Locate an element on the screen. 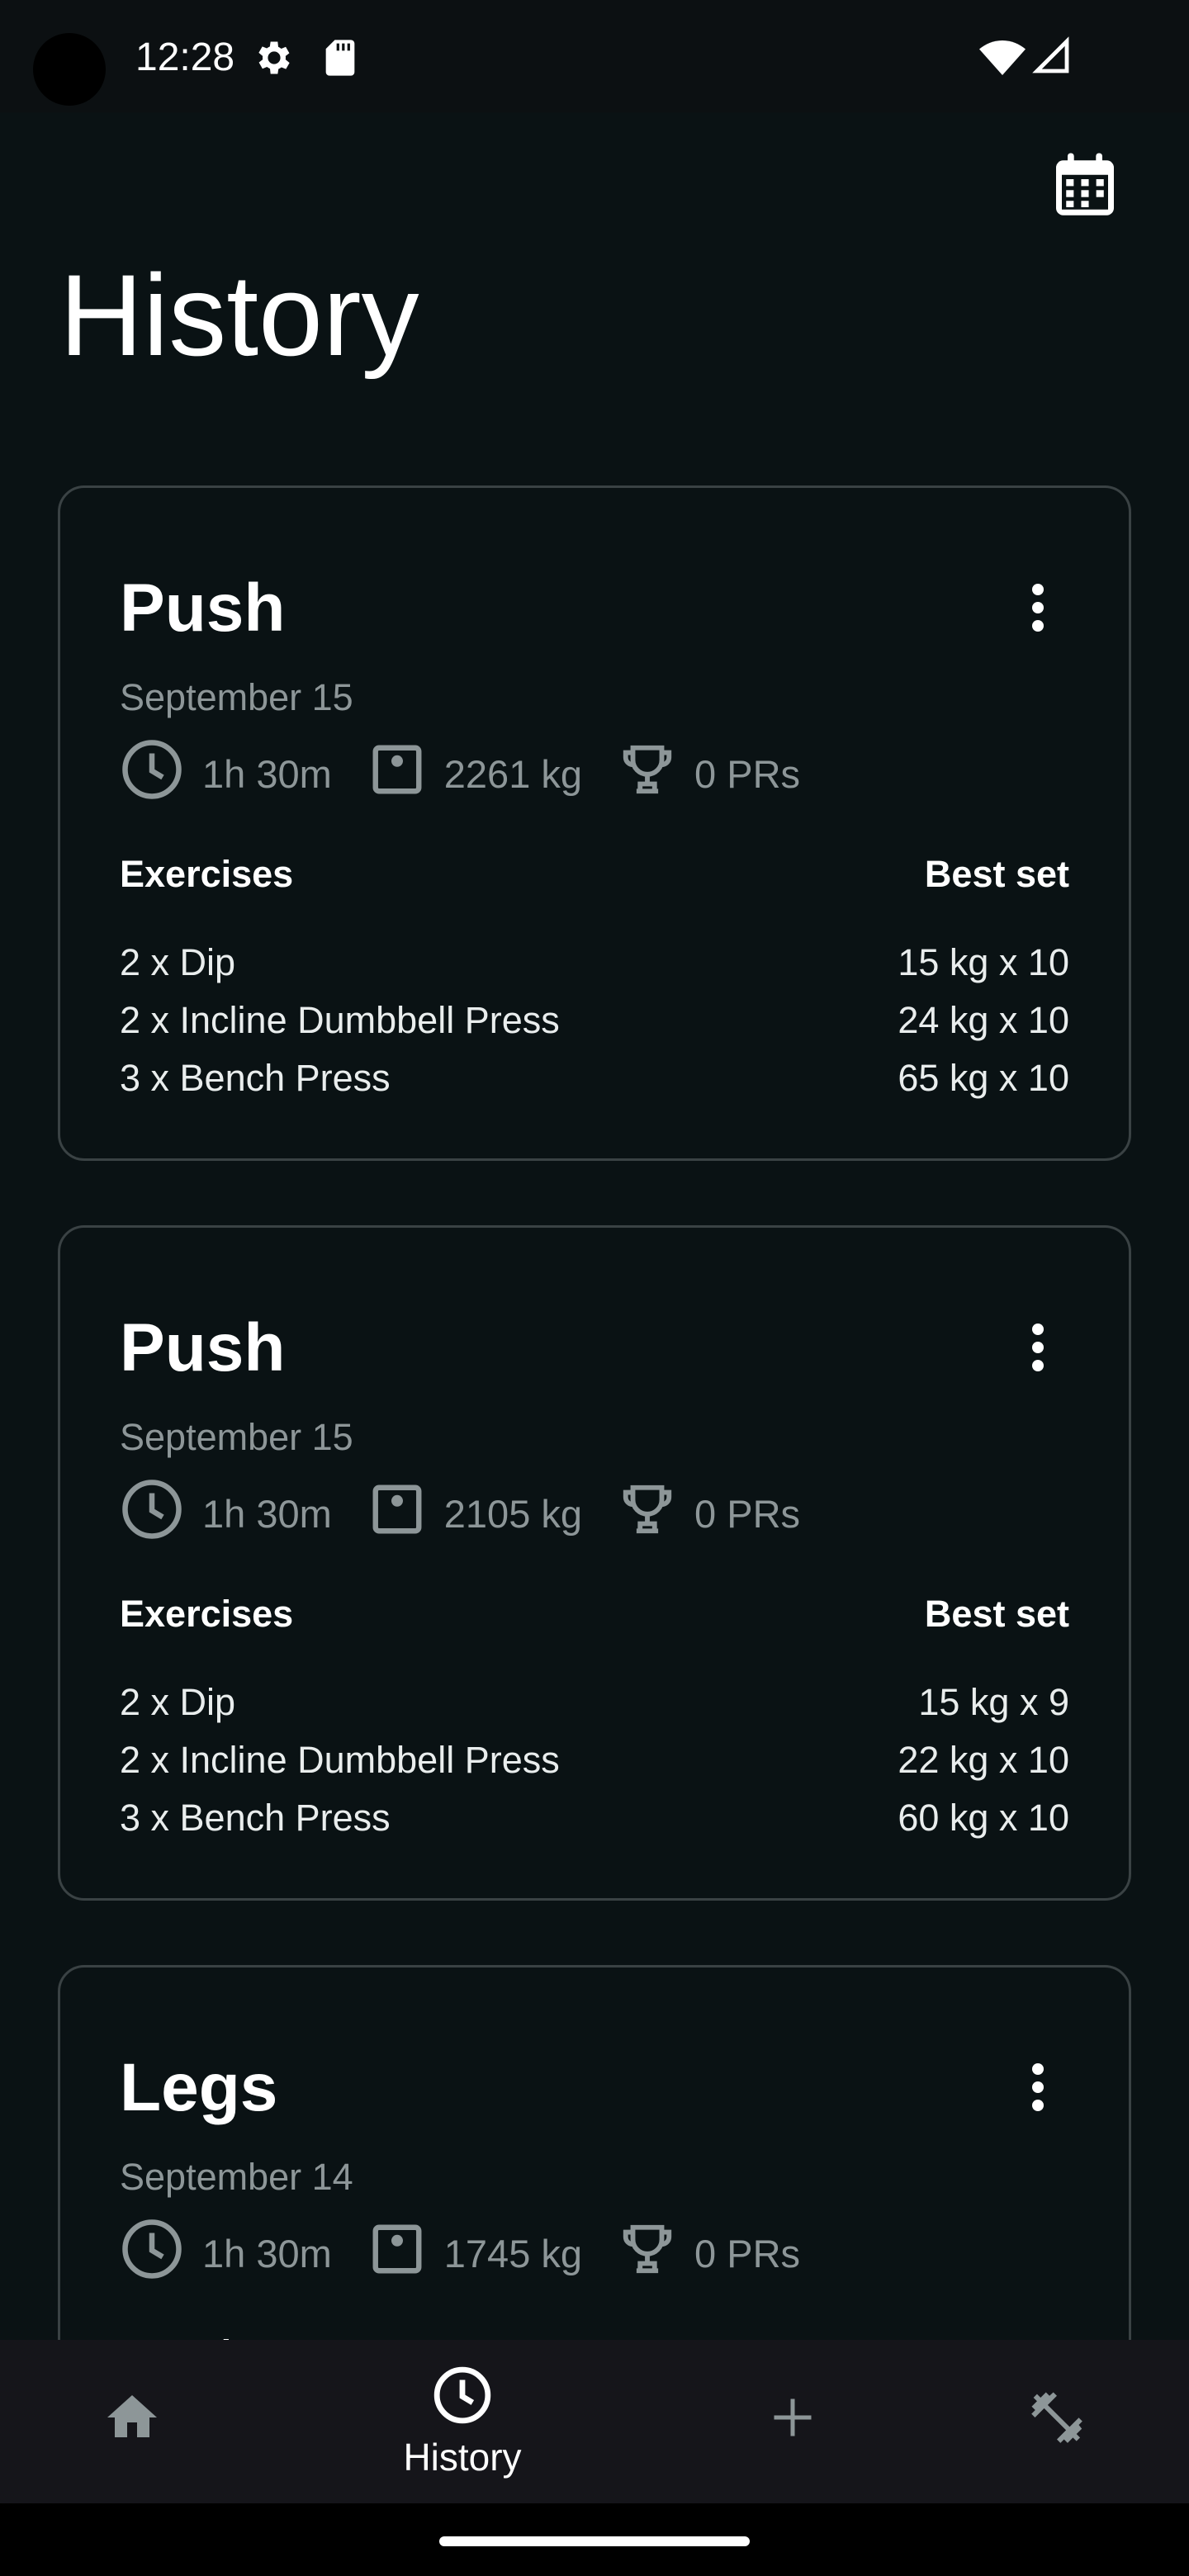 This screenshot has width=1189, height=2576. page-title: History is located at coordinates (239, 315).